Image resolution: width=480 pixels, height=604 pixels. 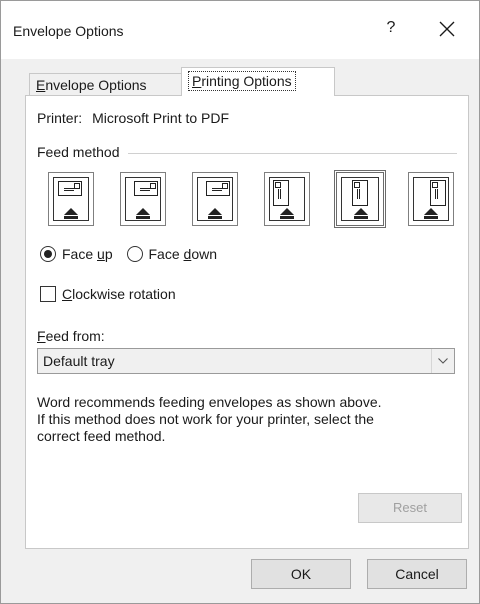 What do you see at coordinates (96, 85) in the screenshot?
I see `tab-label: nvelope Options` at bounding box center [96, 85].